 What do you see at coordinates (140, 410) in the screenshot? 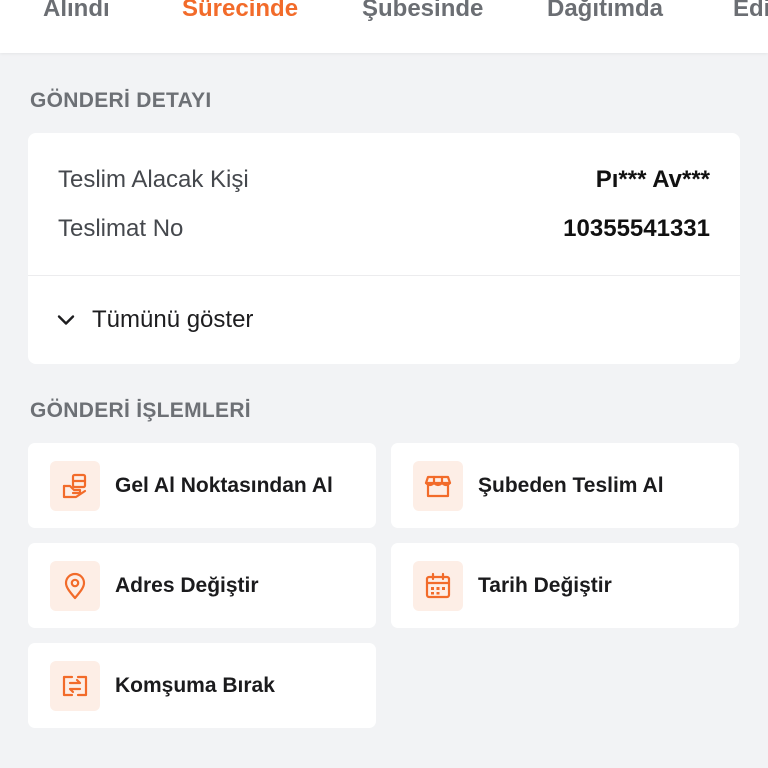
I see `actions-section-title: GÖNDERİ İŞLEMLERİ` at bounding box center [140, 410].